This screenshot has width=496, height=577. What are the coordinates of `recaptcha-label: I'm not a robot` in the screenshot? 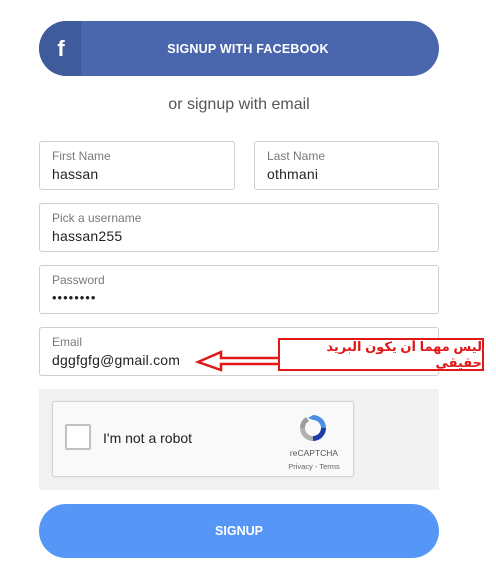 It's located at (148, 438).